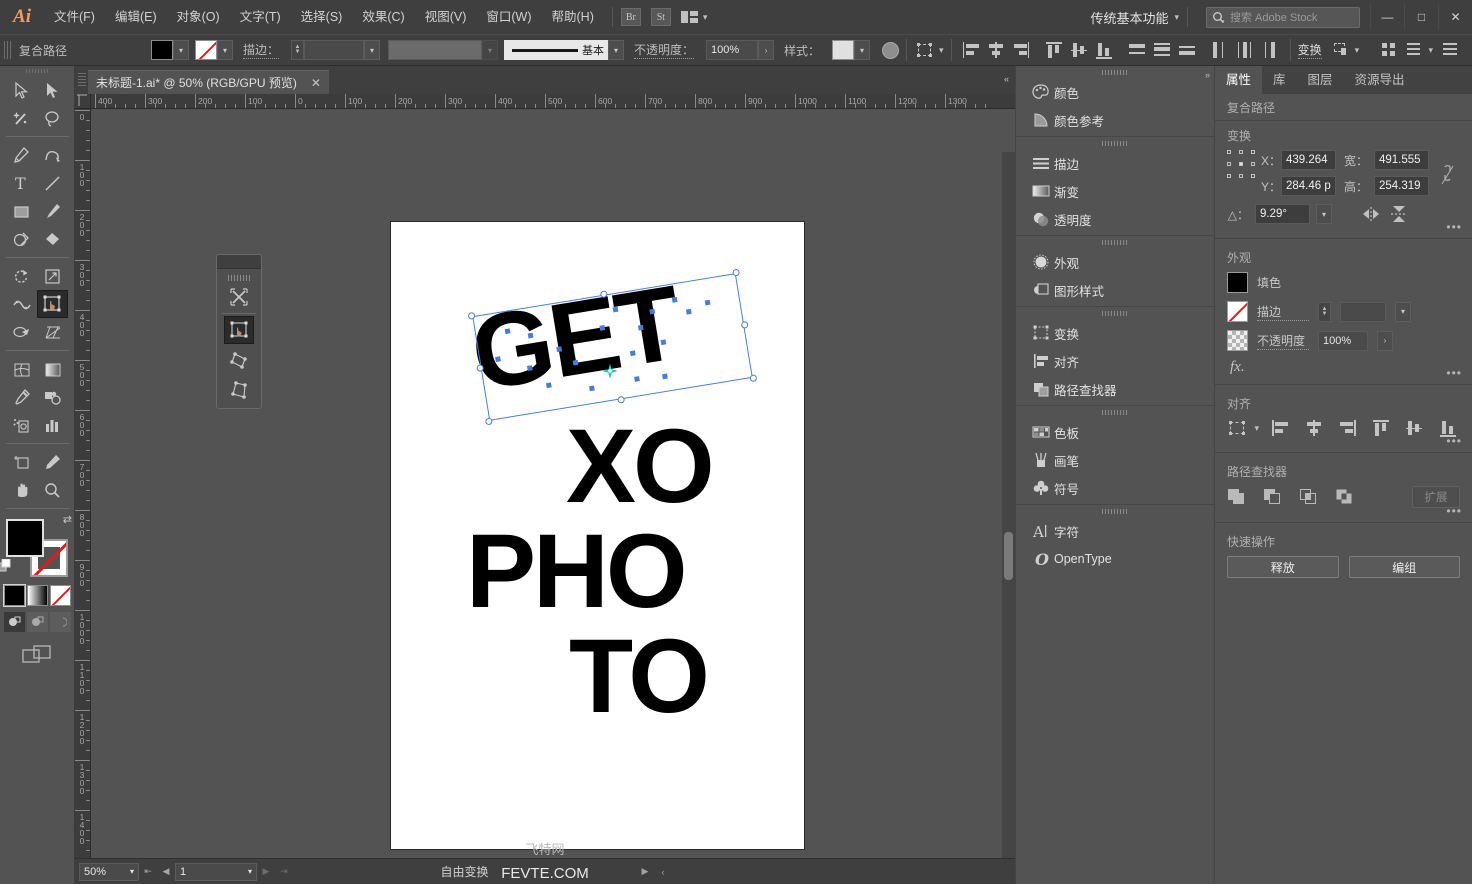 This screenshot has width=1472, height=884. What do you see at coordinates (1115, 262) in the screenshot?
I see `dock-item-外观: 外观` at bounding box center [1115, 262].